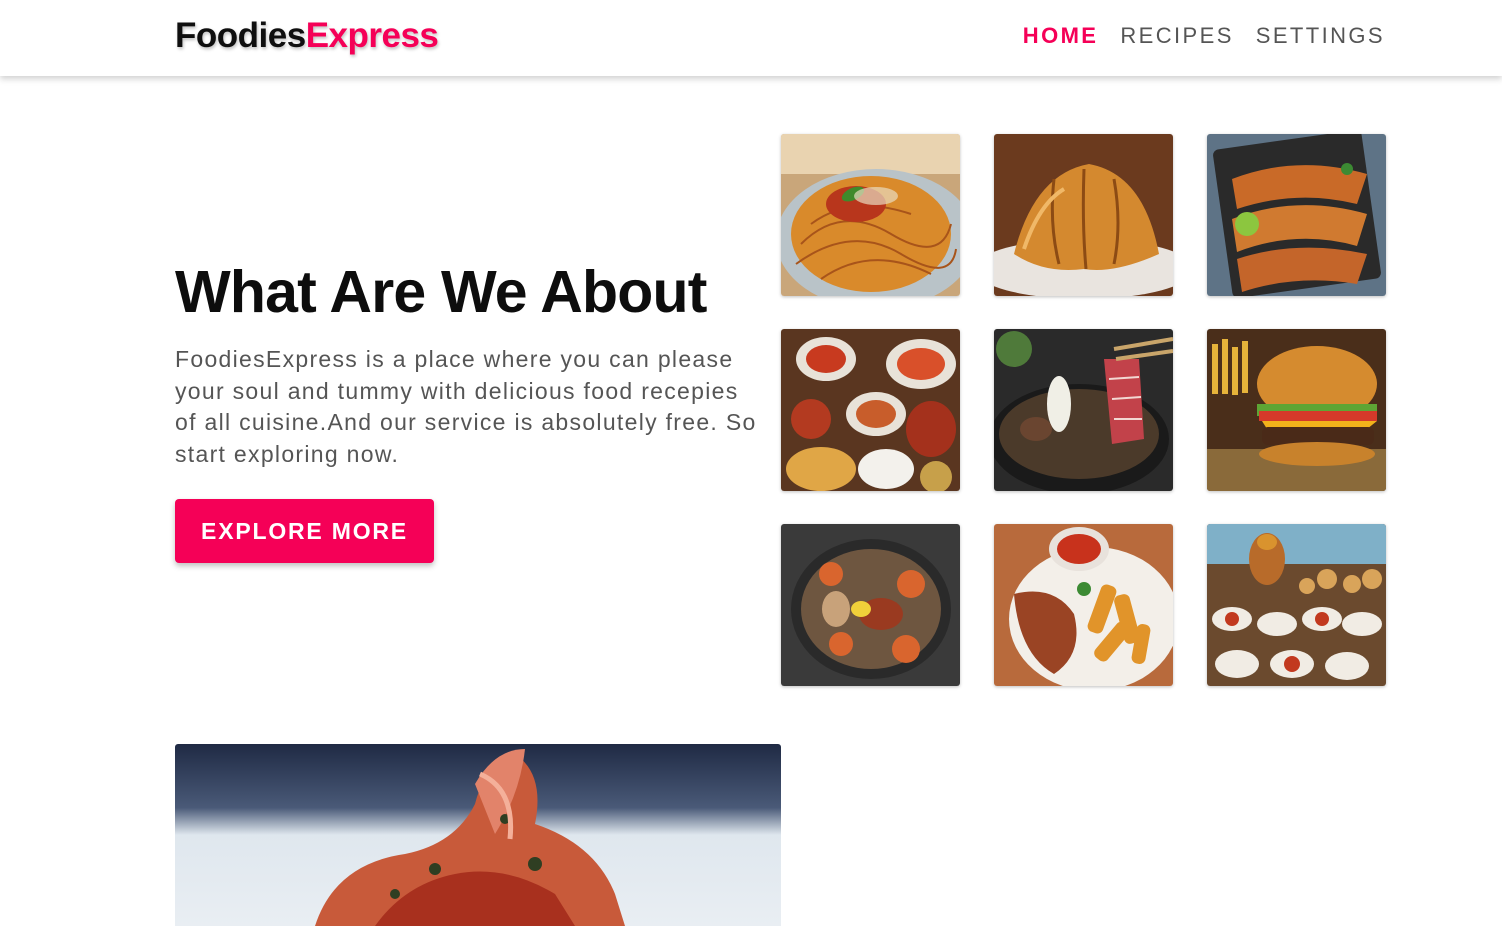 The width and height of the screenshot is (1502, 926). What do you see at coordinates (1083, 215) in the screenshot?
I see `food-image-croissant` at bounding box center [1083, 215].